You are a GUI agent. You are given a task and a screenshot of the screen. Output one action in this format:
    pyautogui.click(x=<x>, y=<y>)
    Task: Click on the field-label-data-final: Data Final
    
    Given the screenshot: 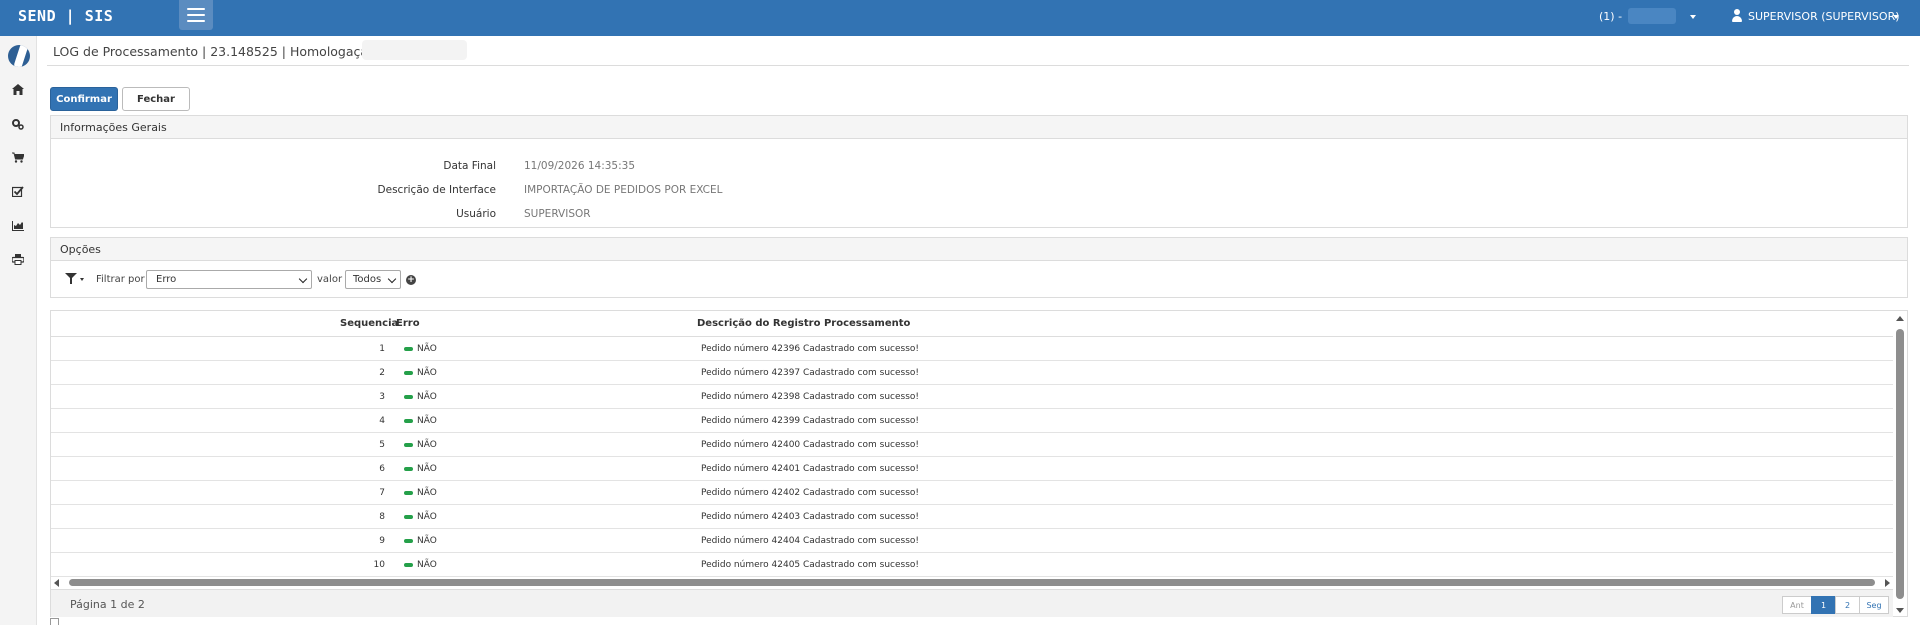 What is the action you would take?
    pyautogui.click(x=469, y=166)
    